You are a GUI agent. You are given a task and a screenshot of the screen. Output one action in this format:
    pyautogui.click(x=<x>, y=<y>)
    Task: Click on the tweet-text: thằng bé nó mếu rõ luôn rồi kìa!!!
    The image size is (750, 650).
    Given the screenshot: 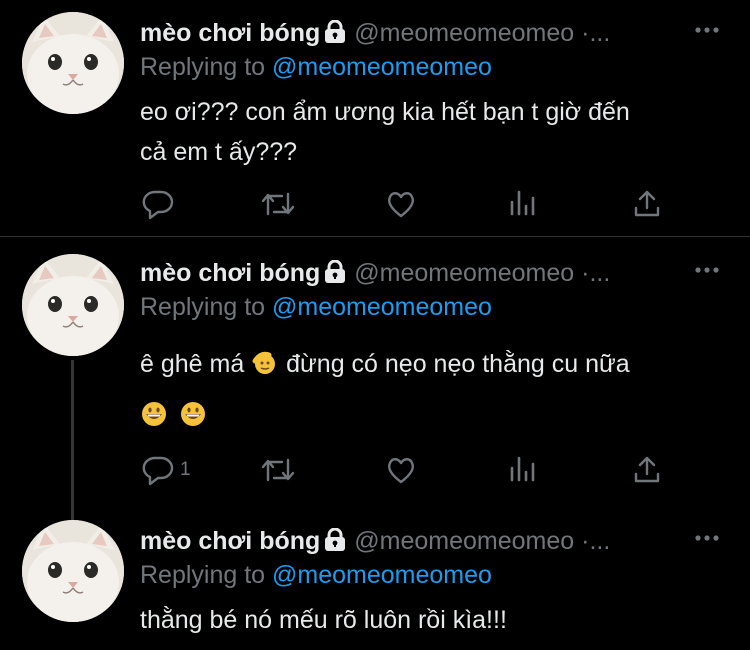 What is the action you would take?
    pyautogui.click(x=430, y=620)
    